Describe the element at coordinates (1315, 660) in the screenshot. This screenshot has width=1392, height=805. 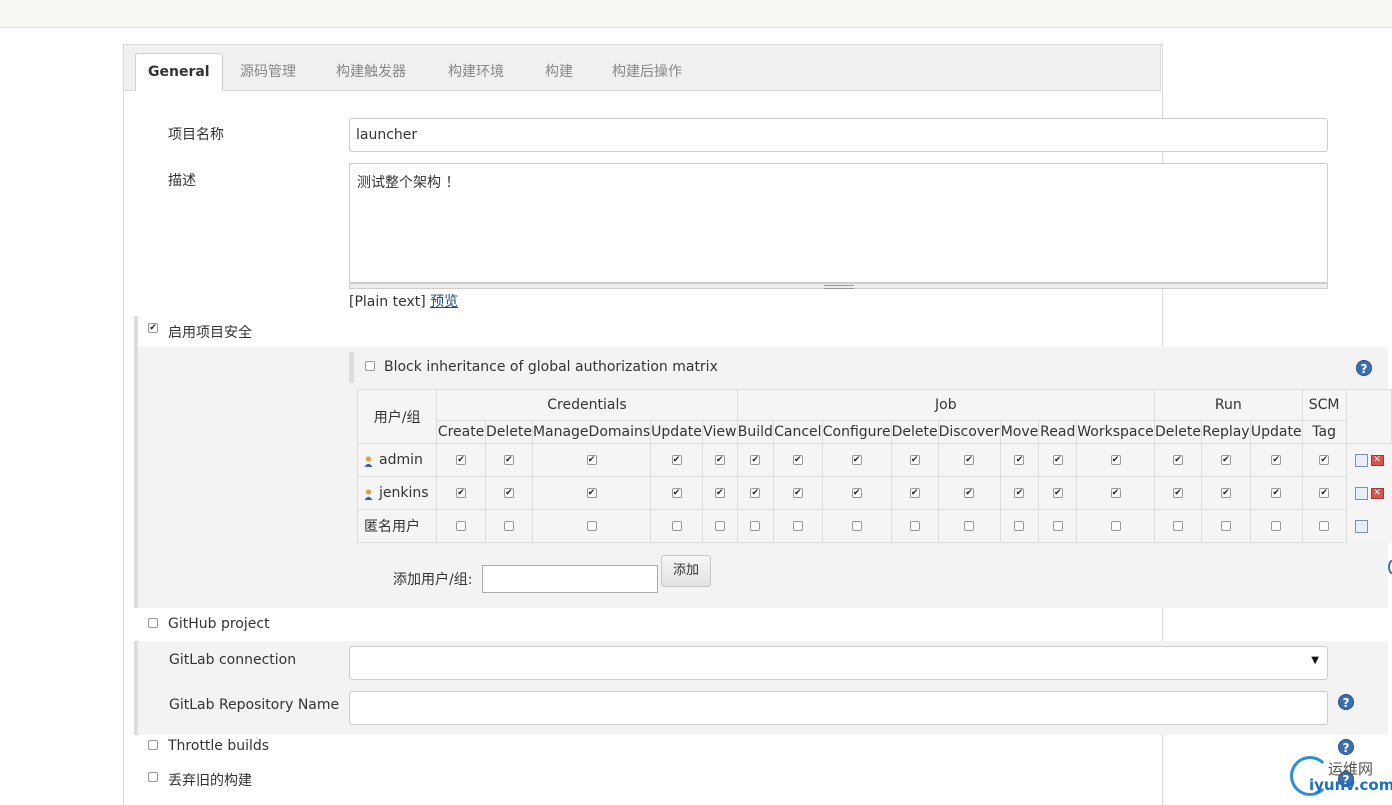
I see `dropdown-arrow-icon: ▼` at that location.